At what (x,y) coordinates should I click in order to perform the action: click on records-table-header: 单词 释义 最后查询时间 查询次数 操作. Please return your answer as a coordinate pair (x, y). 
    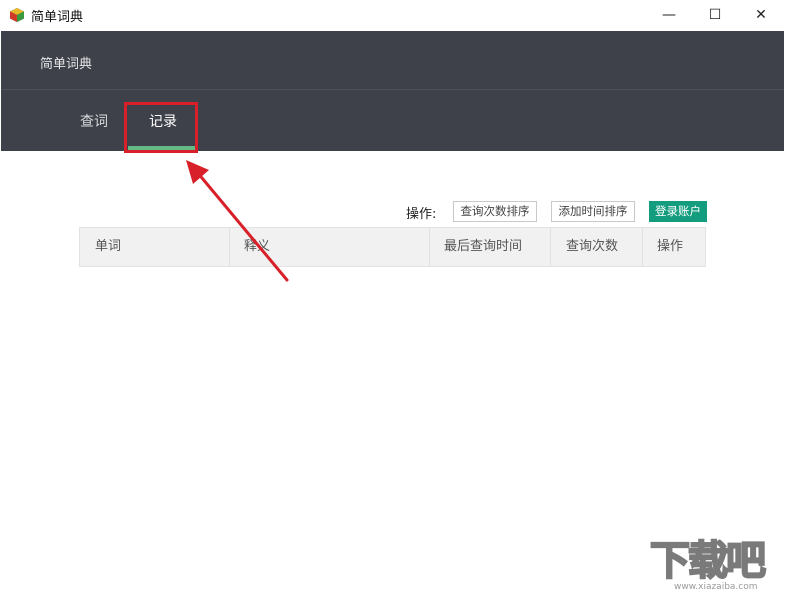
    Looking at the image, I should click on (392, 247).